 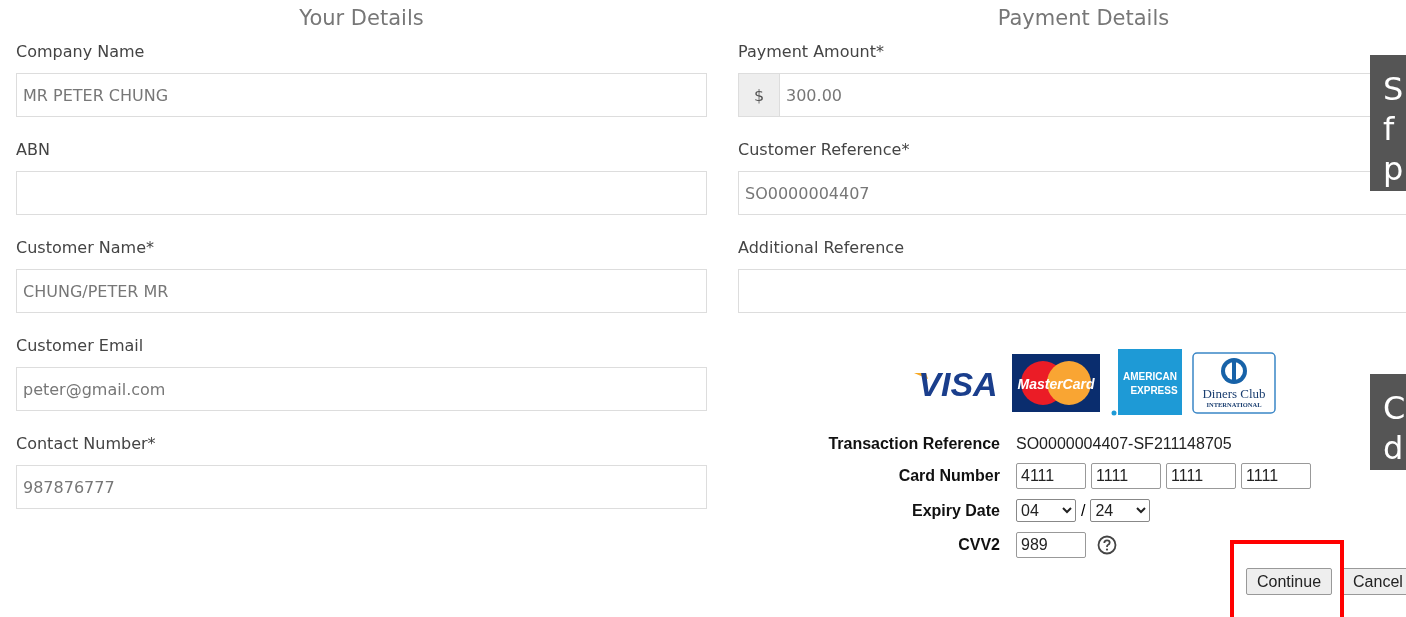 I want to click on continue-button: Continue, so click(x=1289, y=581).